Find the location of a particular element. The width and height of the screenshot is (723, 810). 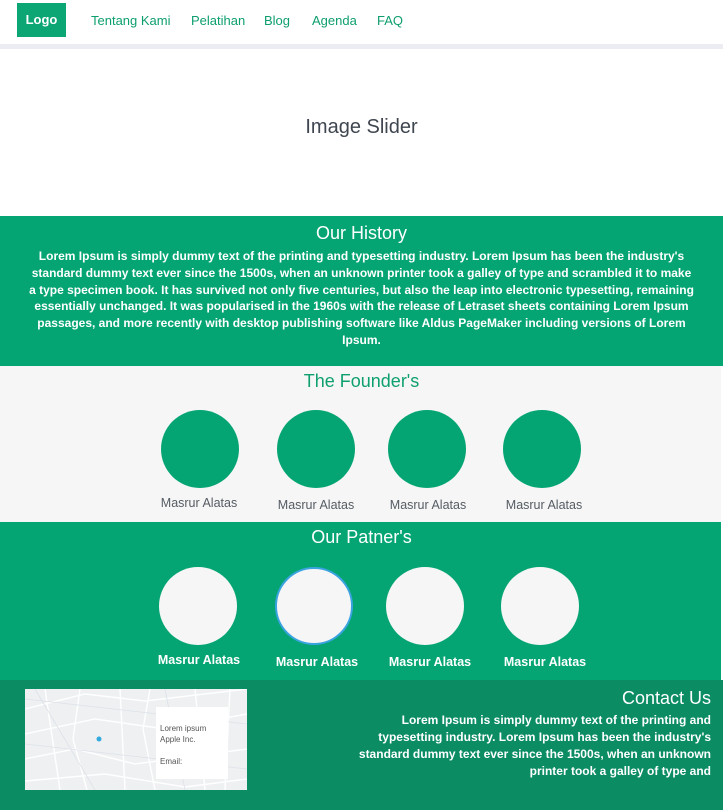

map-embed: Lorem ipsum Apple Inc. Email: is located at coordinates (136, 739).